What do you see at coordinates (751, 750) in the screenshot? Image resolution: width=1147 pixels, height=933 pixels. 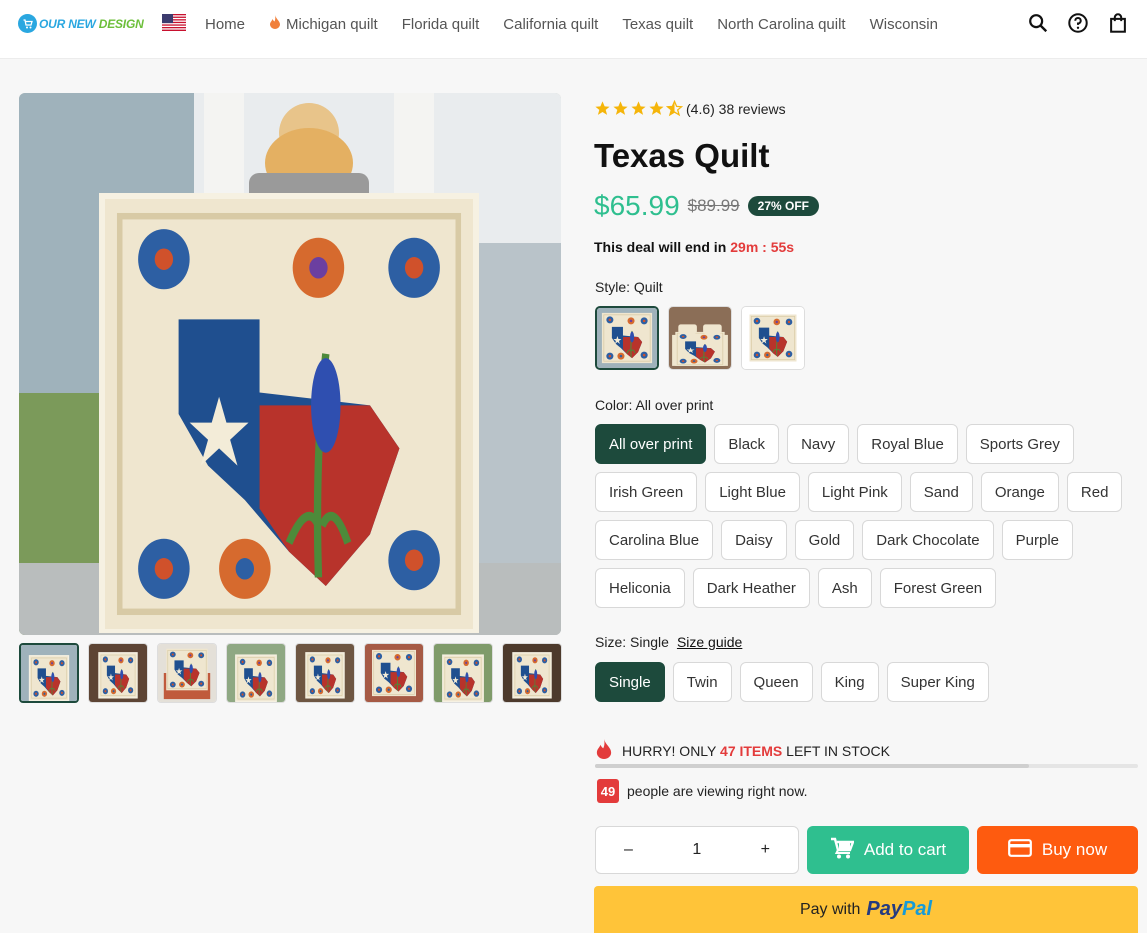 I see `stock-count: 47 ITEMS` at bounding box center [751, 750].